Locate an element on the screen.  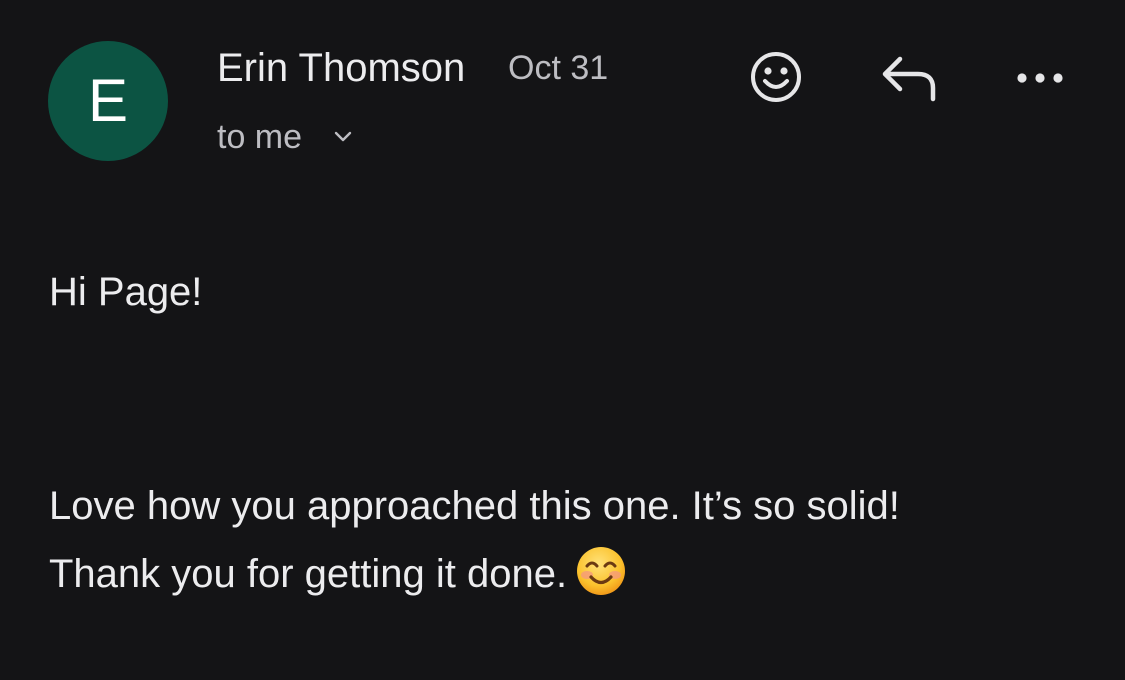
reply-arrow-icon is located at coordinates (909, 79).